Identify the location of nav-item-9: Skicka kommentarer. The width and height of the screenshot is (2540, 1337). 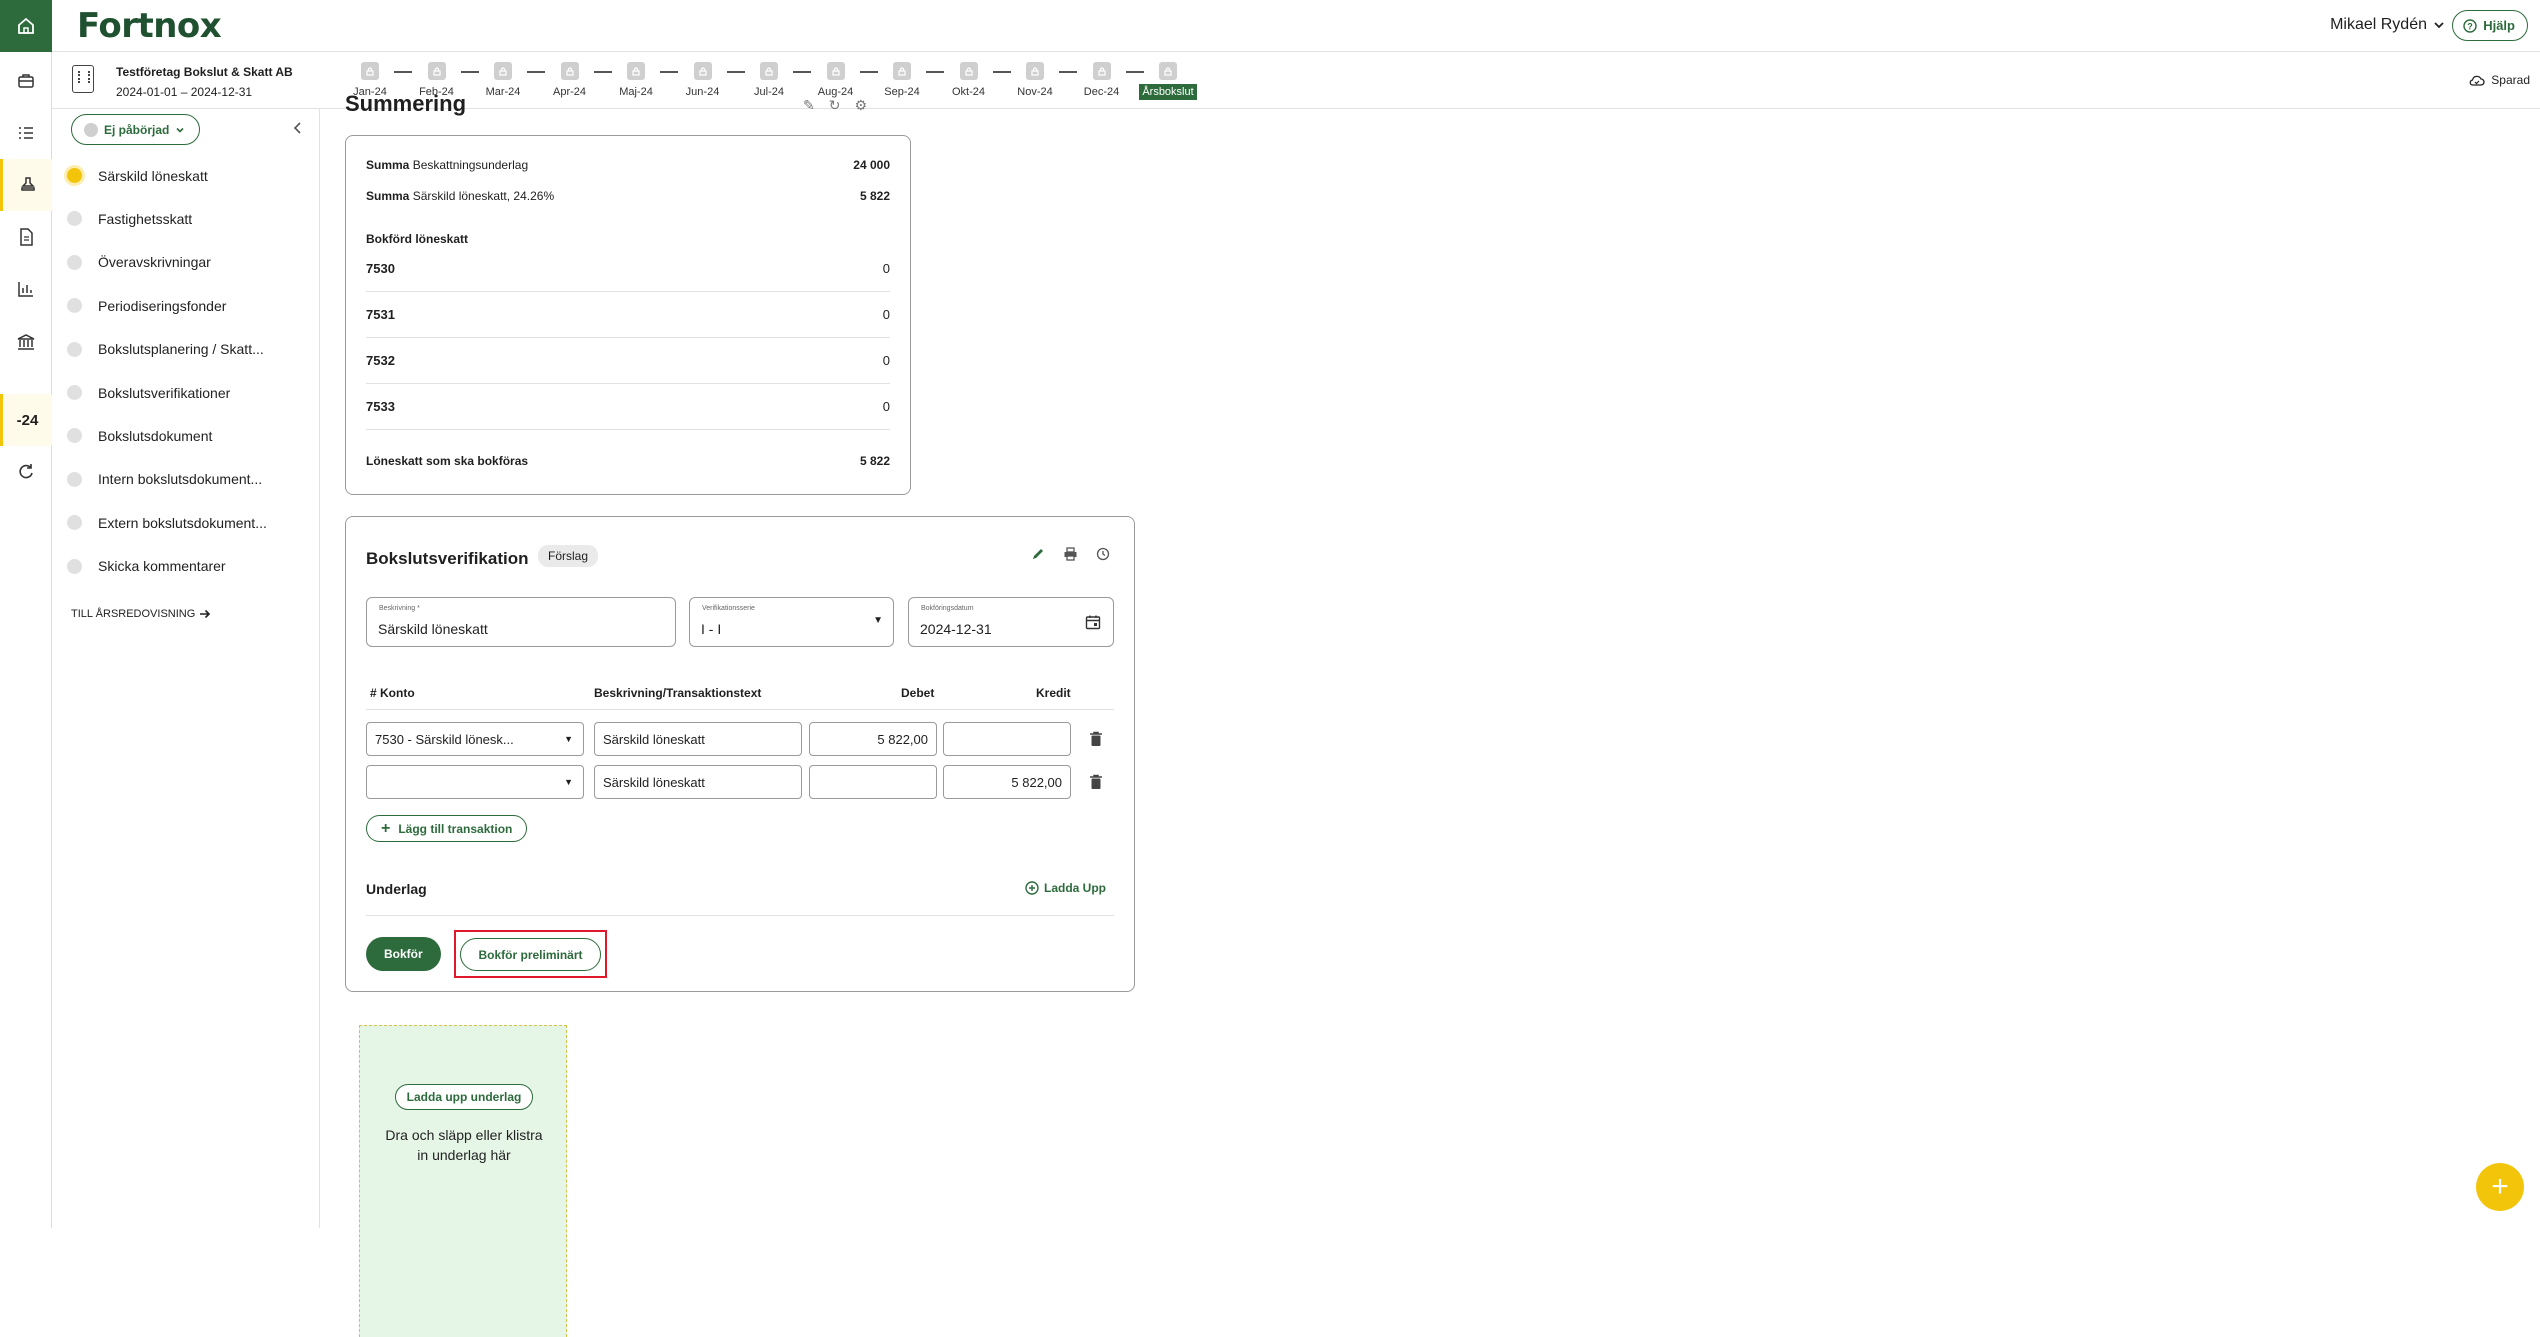
(186, 566).